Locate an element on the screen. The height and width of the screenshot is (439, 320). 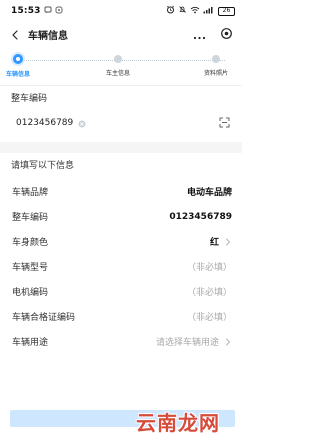
motor-code-label: 电机编码 is located at coordinates (30, 293).